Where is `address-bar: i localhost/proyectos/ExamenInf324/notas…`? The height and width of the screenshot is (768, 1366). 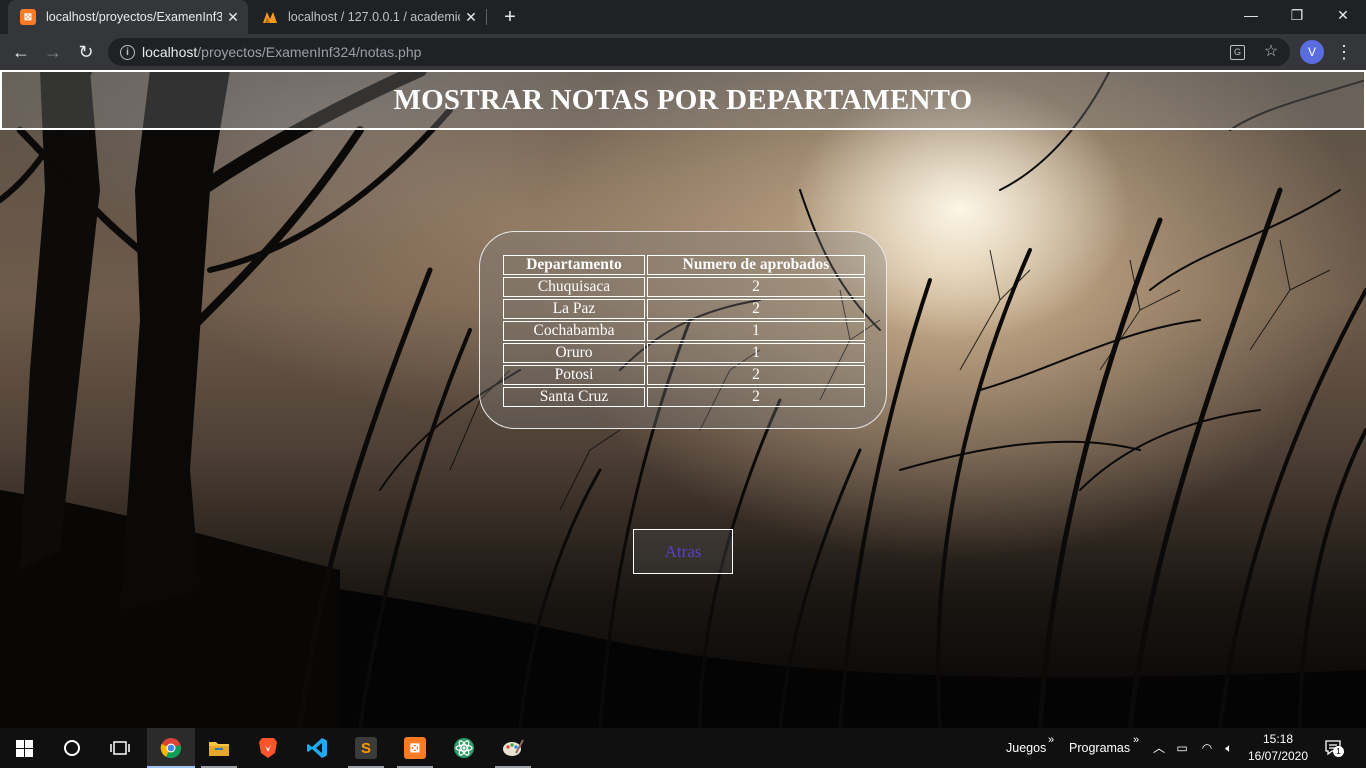 address-bar: i localhost/proyectos/ExamenInf324/notas… is located at coordinates (699, 52).